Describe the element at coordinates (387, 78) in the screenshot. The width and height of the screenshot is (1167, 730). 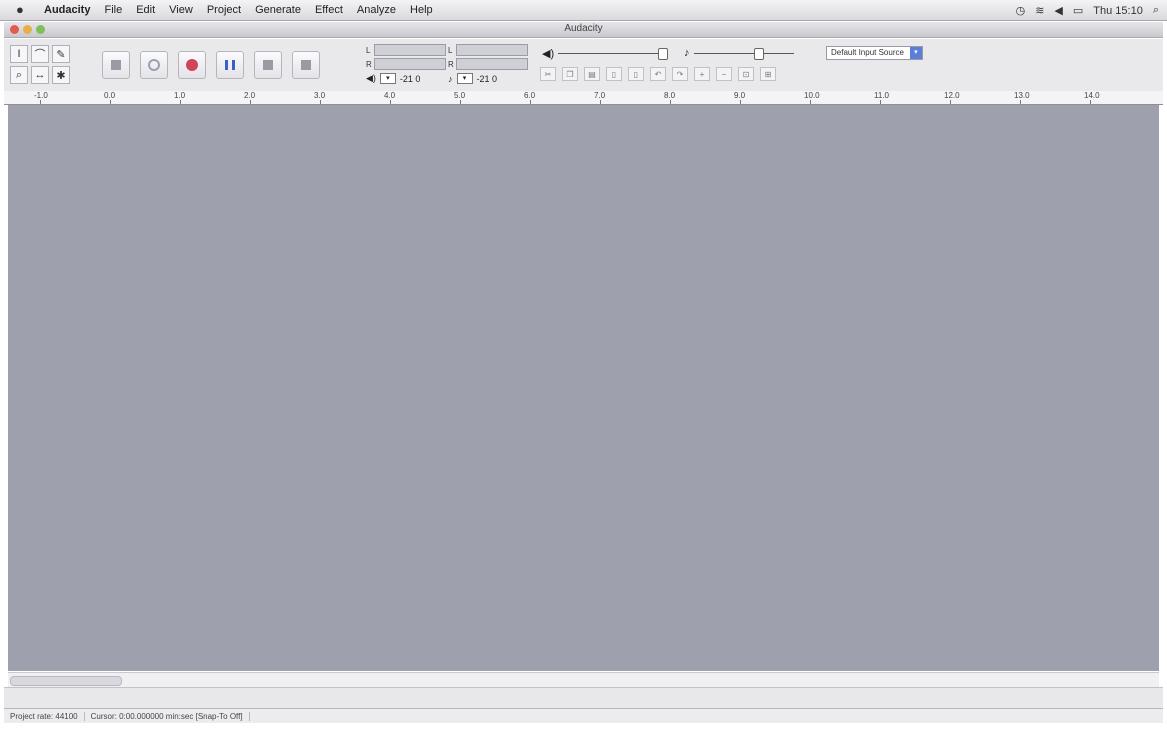
I see `playback-meter-dropdown: ▾` at that location.